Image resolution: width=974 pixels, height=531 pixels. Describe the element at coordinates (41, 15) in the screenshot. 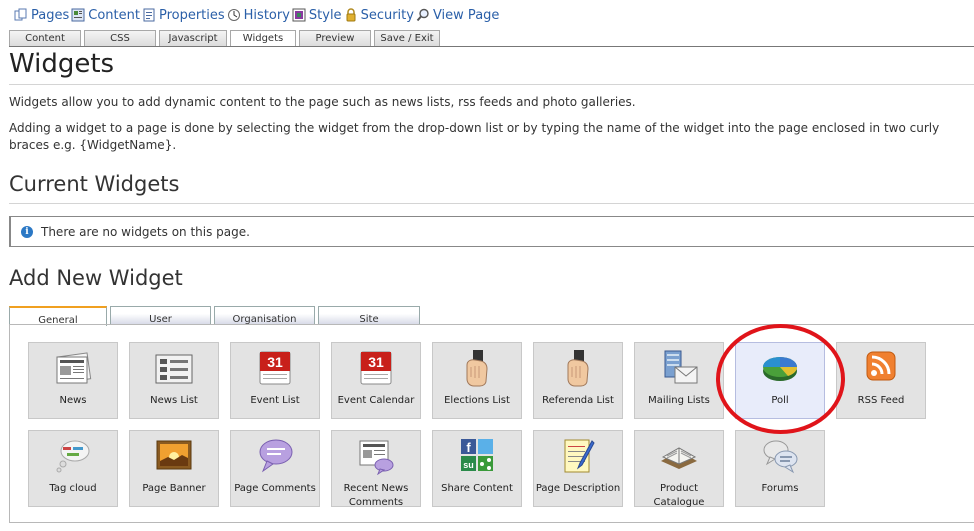

I see `toolbar-pages: Pages` at that location.